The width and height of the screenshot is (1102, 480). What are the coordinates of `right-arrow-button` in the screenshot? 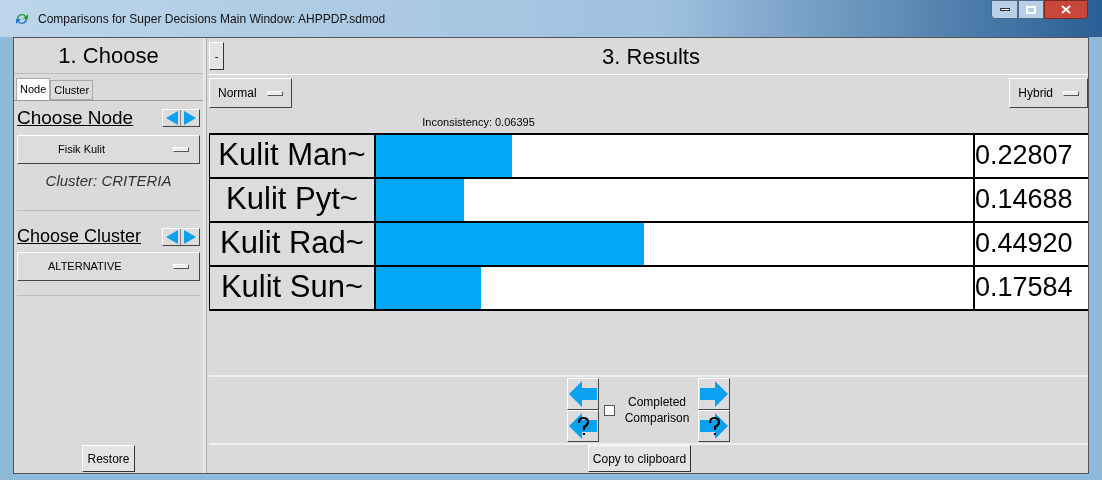 It's located at (714, 394).